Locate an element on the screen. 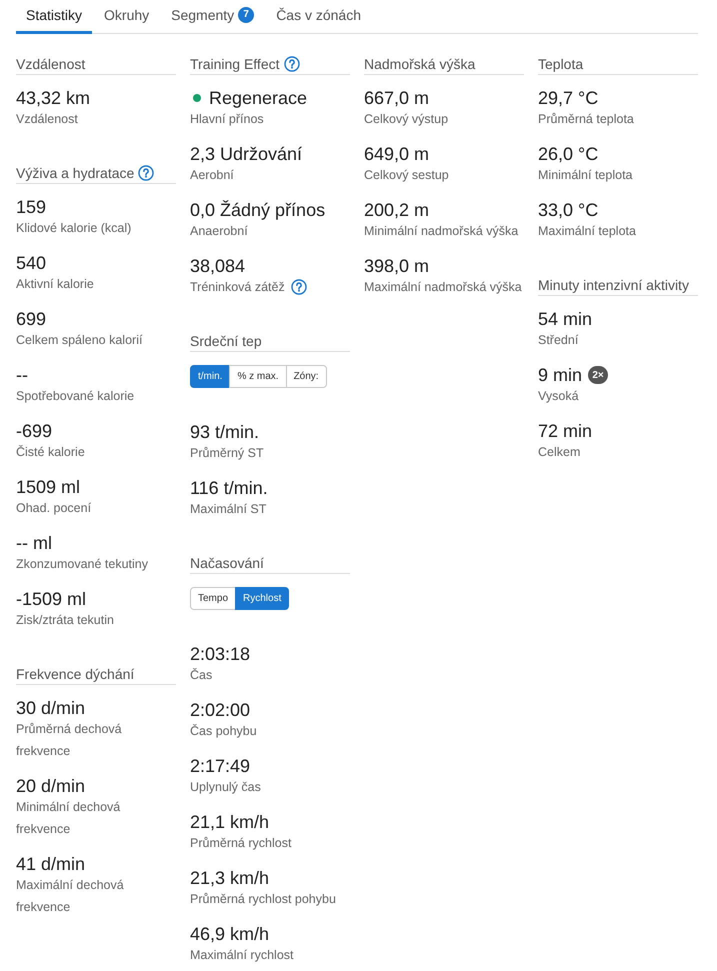 Image resolution: width=717 pixels, height=971 pixels. stat-value: 2:02:00 is located at coordinates (220, 710).